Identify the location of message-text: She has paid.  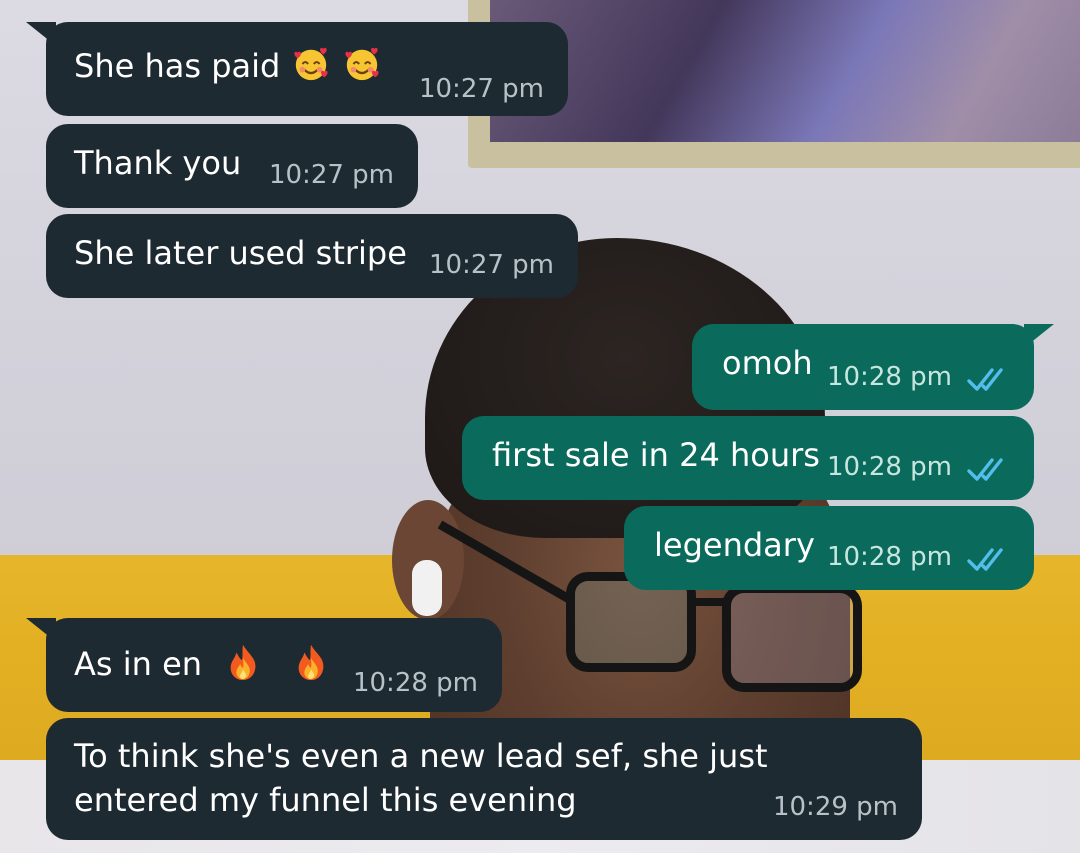
(227, 66).